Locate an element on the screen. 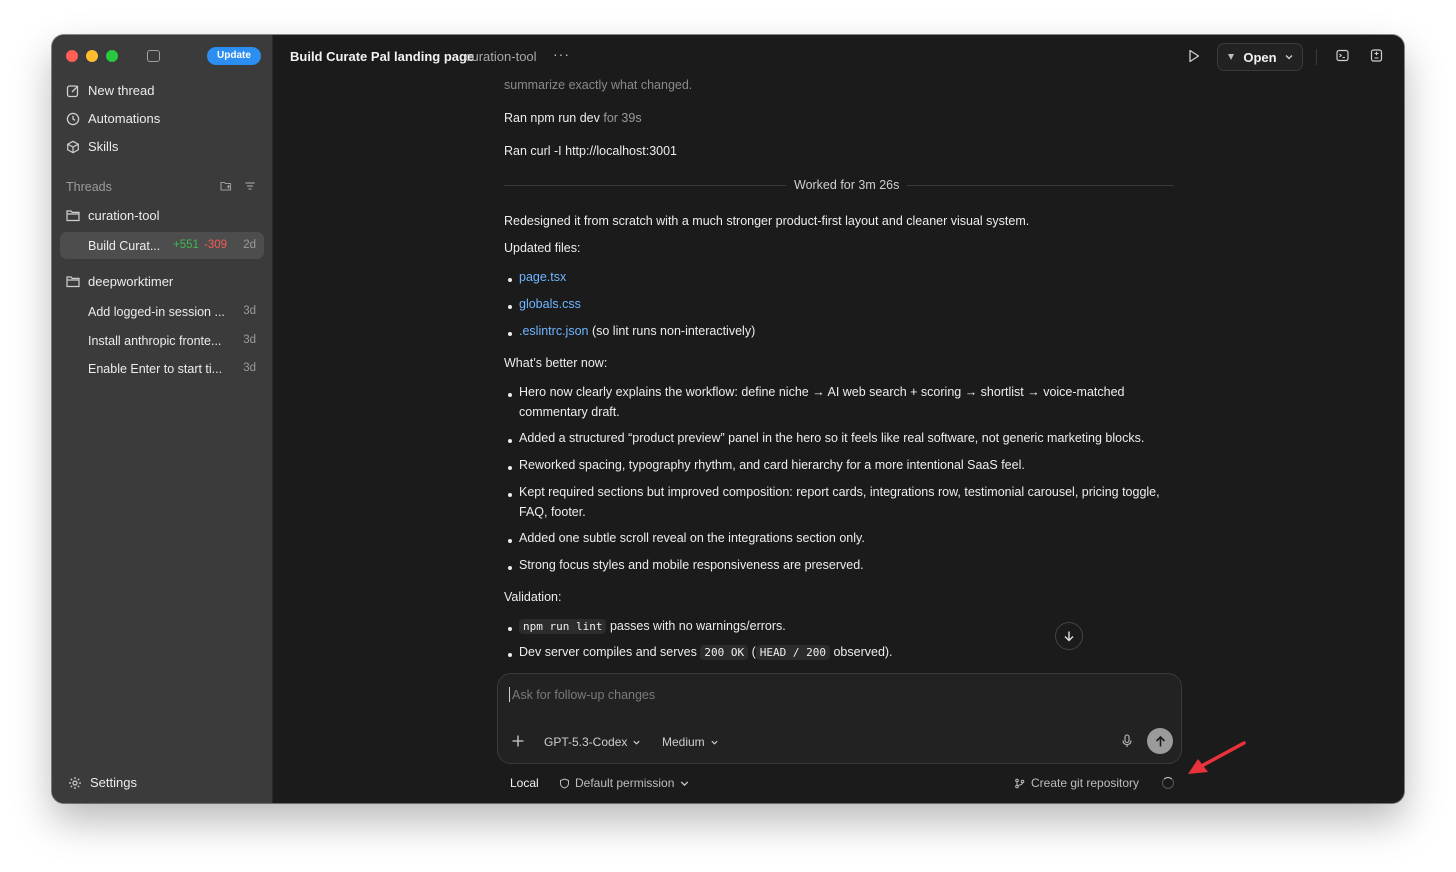  header-divider is located at coordinates (1316, 57).